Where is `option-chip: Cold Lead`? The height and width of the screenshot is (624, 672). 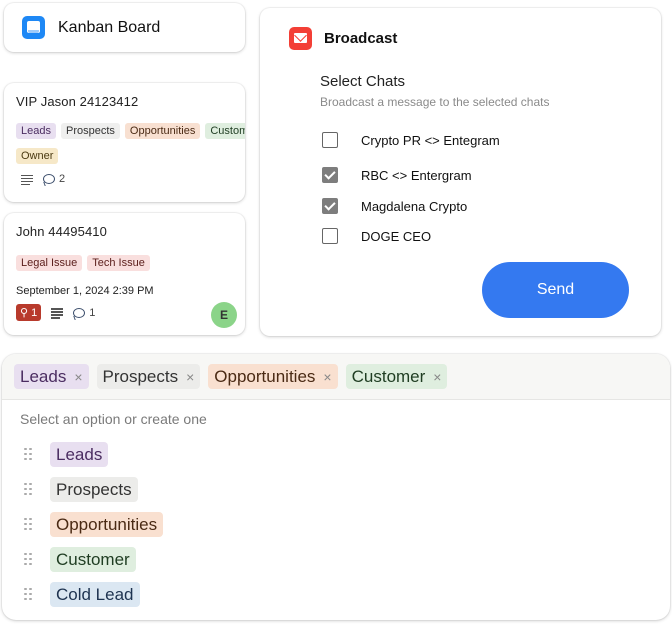 option-chip: Cold Lead is located at coordinates (95, 594).